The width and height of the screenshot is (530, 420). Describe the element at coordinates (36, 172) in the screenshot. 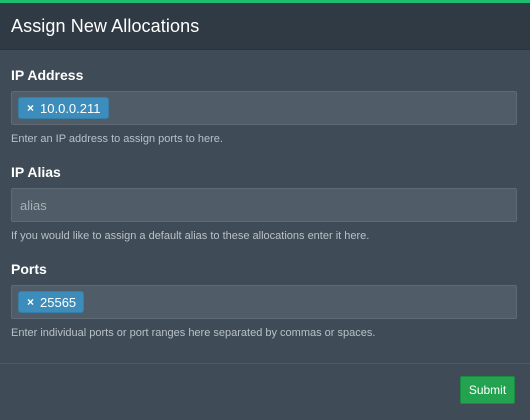

I see `ip-alias-label: IP Alias` at that location.